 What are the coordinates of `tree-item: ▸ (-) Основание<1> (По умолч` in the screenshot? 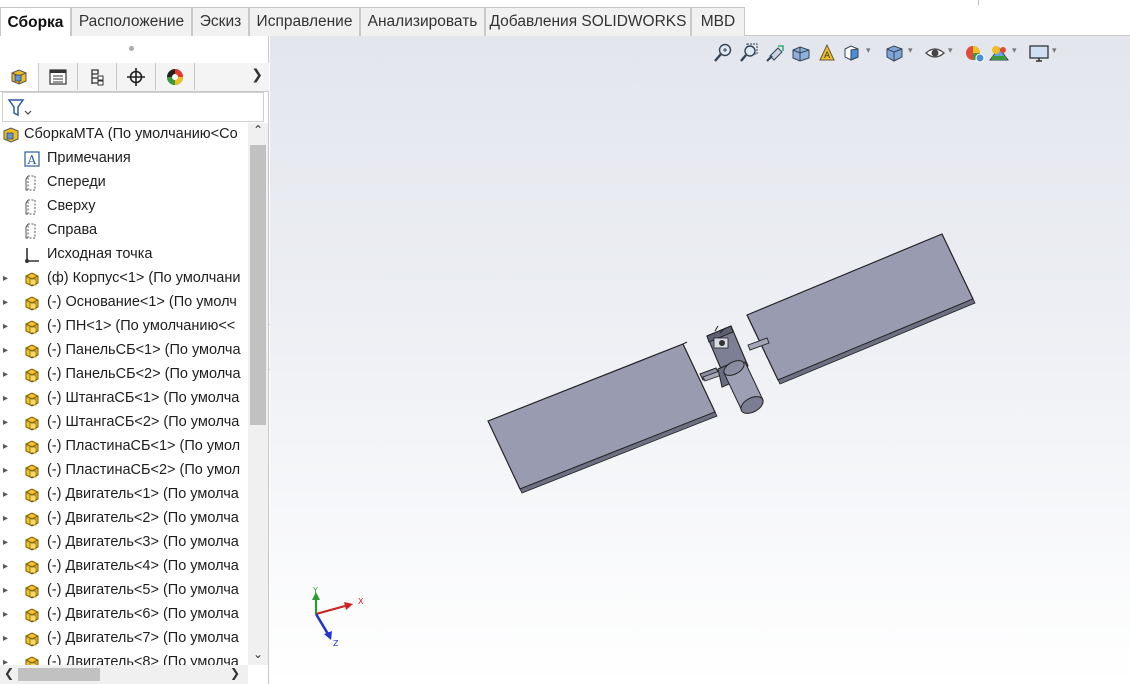 It's located at (124, 303).